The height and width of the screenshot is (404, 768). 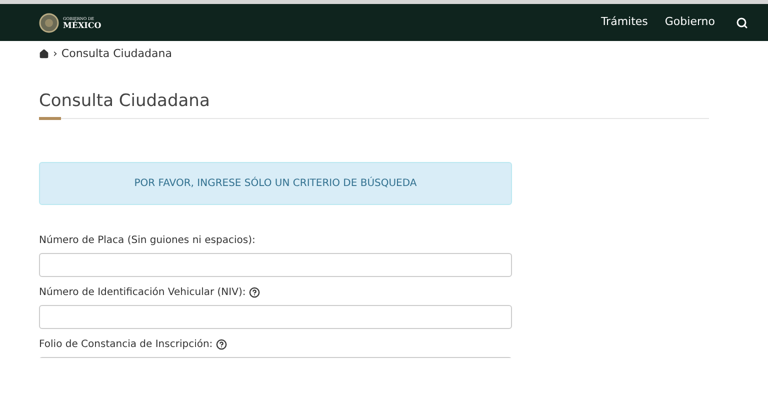 I want to click on breadcrumb-current: Consulta Ciudadana, so click(x=116, y=54).